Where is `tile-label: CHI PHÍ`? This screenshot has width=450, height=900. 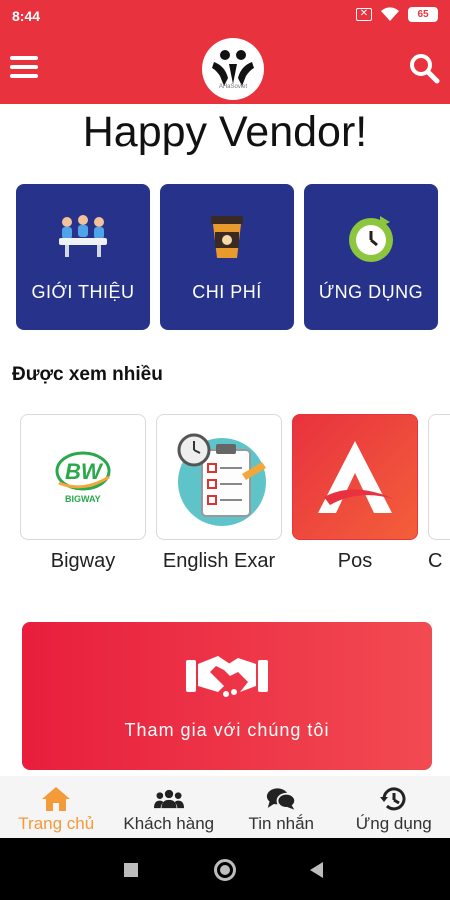
tile-label: CHI PHÍ is located at coordinates (227, 292).